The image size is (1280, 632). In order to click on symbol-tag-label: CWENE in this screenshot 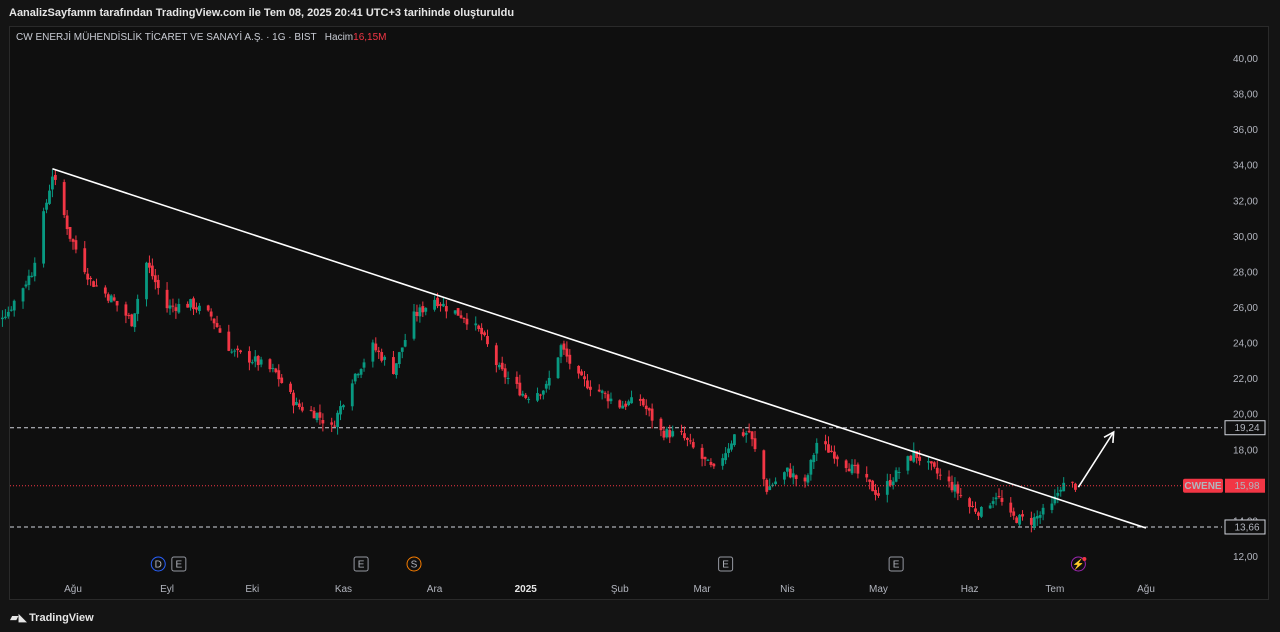, I will do `click(1203, 486)`.